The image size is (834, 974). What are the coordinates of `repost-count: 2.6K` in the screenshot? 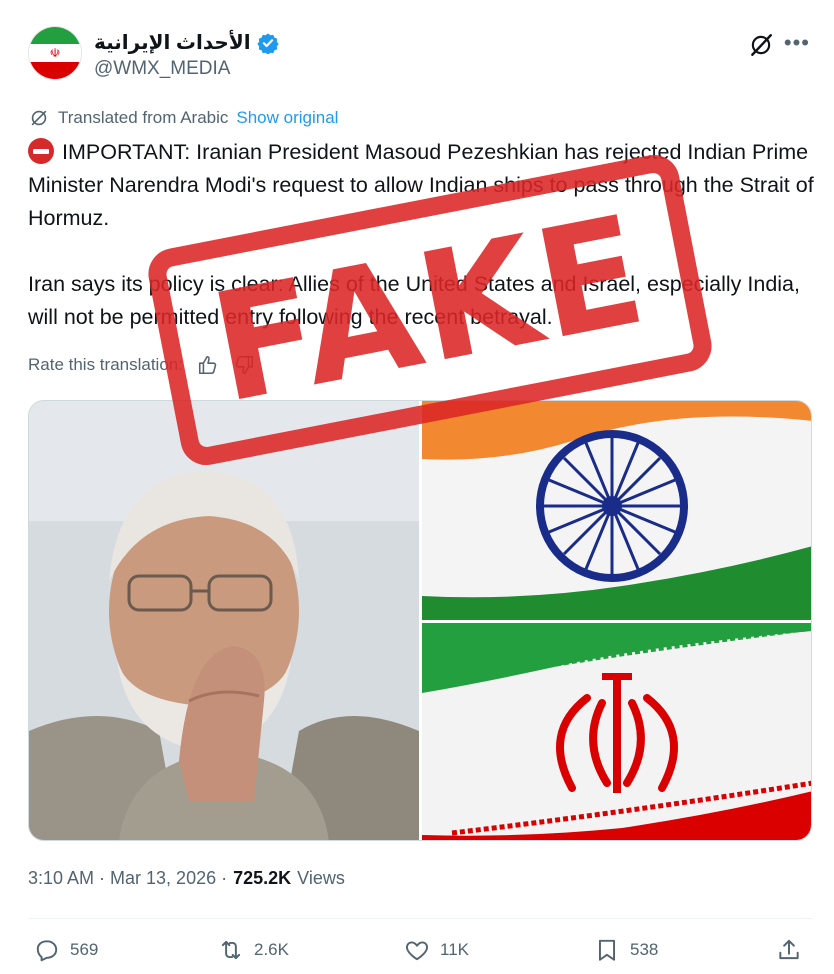 It's located at (271, 949).